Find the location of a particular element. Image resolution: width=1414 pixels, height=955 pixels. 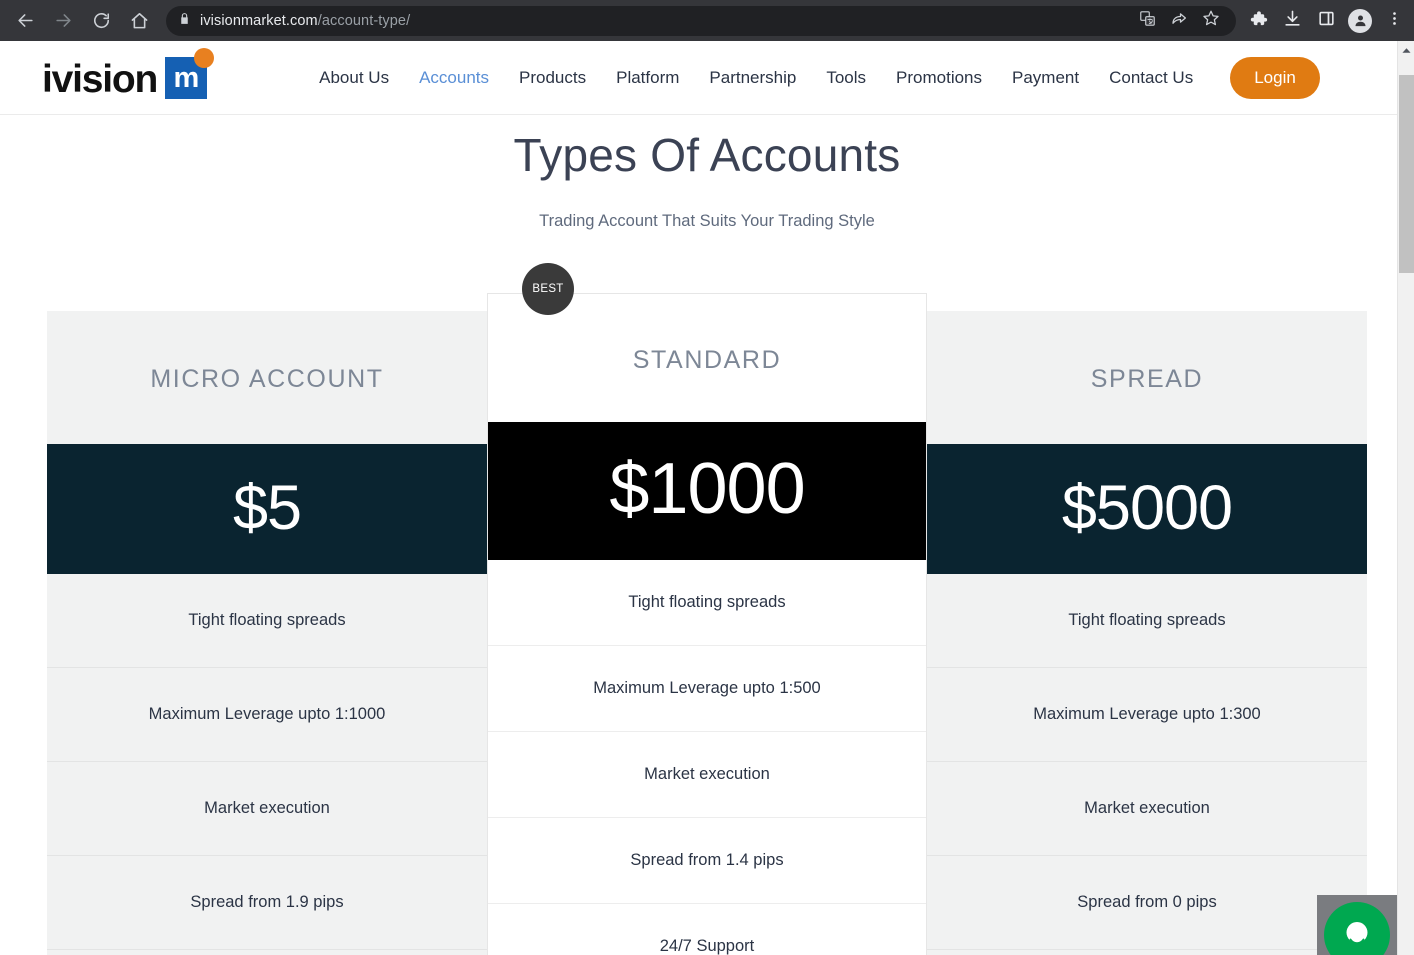

nav-item-products: Products is located at coordinates (552, 78).